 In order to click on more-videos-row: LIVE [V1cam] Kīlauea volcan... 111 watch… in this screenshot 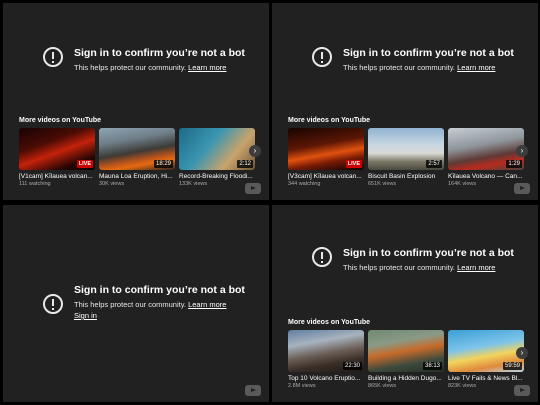, I will do `click(137, 157)`.